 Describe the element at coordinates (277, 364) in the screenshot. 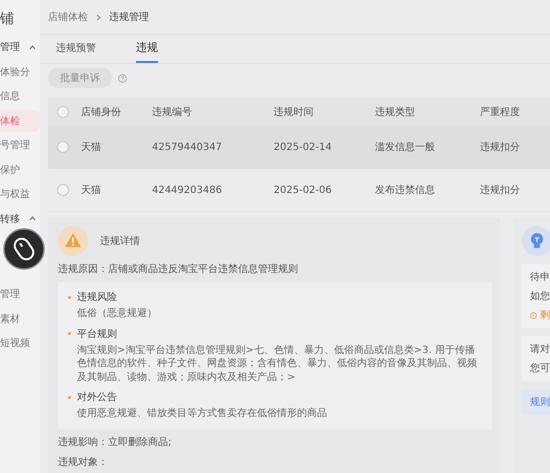

I see `section-text: 淘宝规则>淘宝平台违禁信息管理规则>七、色情、暴力、低俗商品或信息类>3. 用于传播色情信息的软件、种子文件、网盘资源；含有情色、暴力、低俗内容的音像及其制品、视频及其制品、读物、游戏；原味内衣及相关产品；>` at that location.